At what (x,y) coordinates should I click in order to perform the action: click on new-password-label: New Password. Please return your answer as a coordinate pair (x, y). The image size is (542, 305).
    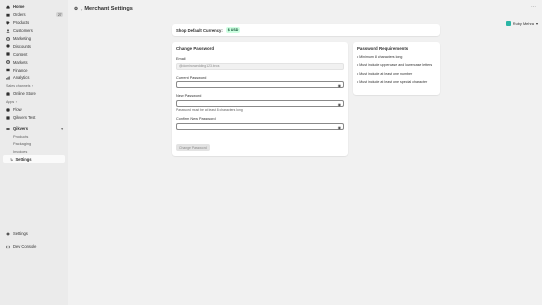
    Looking at the image, I should click on (189, 96).